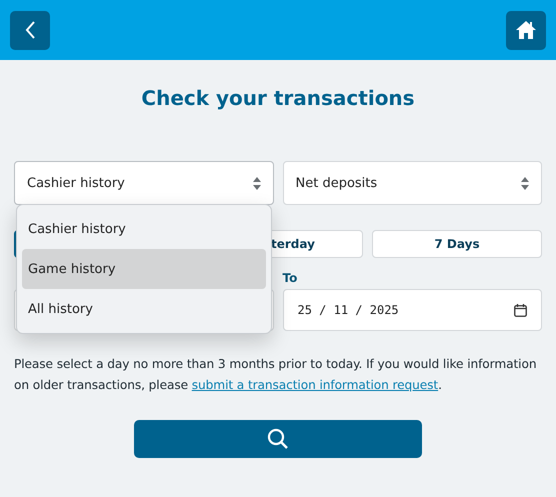 Image resolution: width=556 pixels, height=497 pixels. I want to click on dropdown-option: Game history, so click(144, 269).